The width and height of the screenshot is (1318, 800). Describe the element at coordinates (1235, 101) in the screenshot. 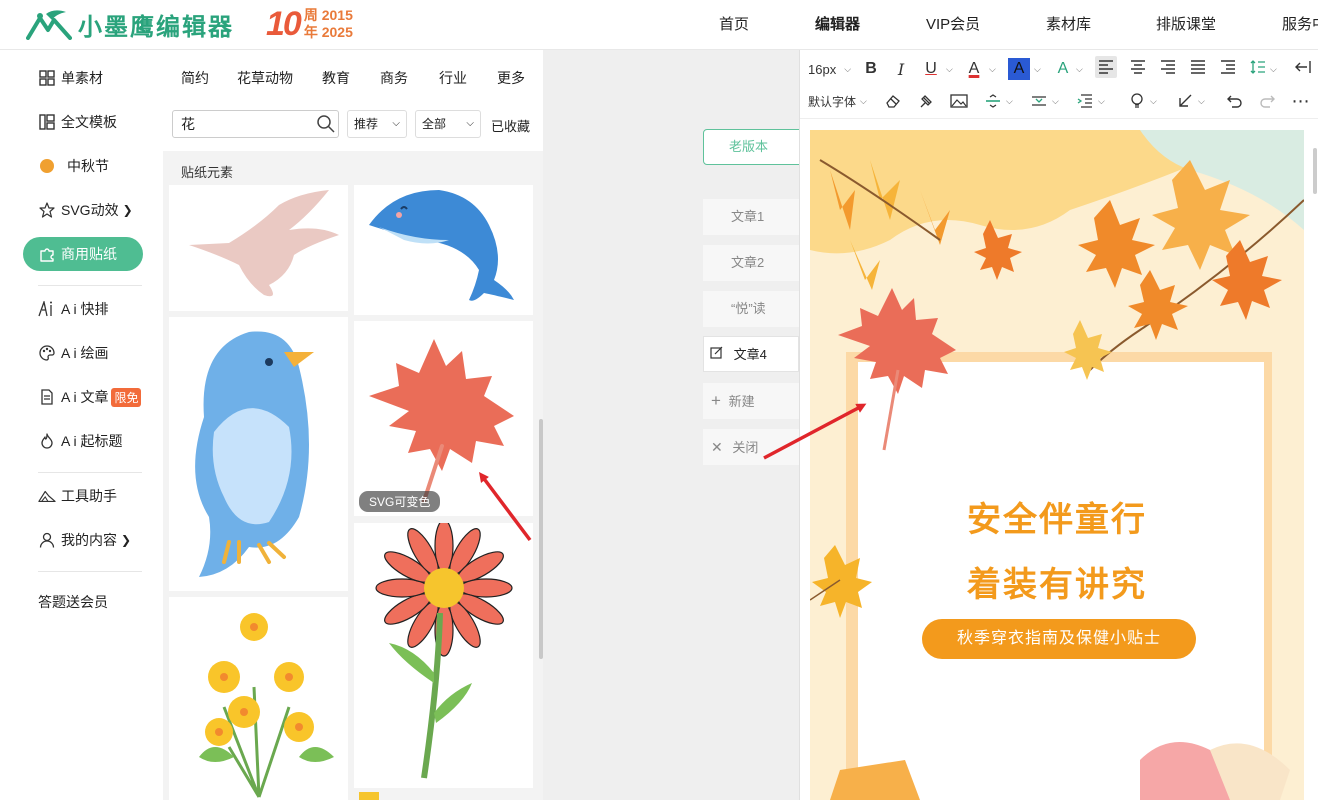

I see `undo-icon` at that location.